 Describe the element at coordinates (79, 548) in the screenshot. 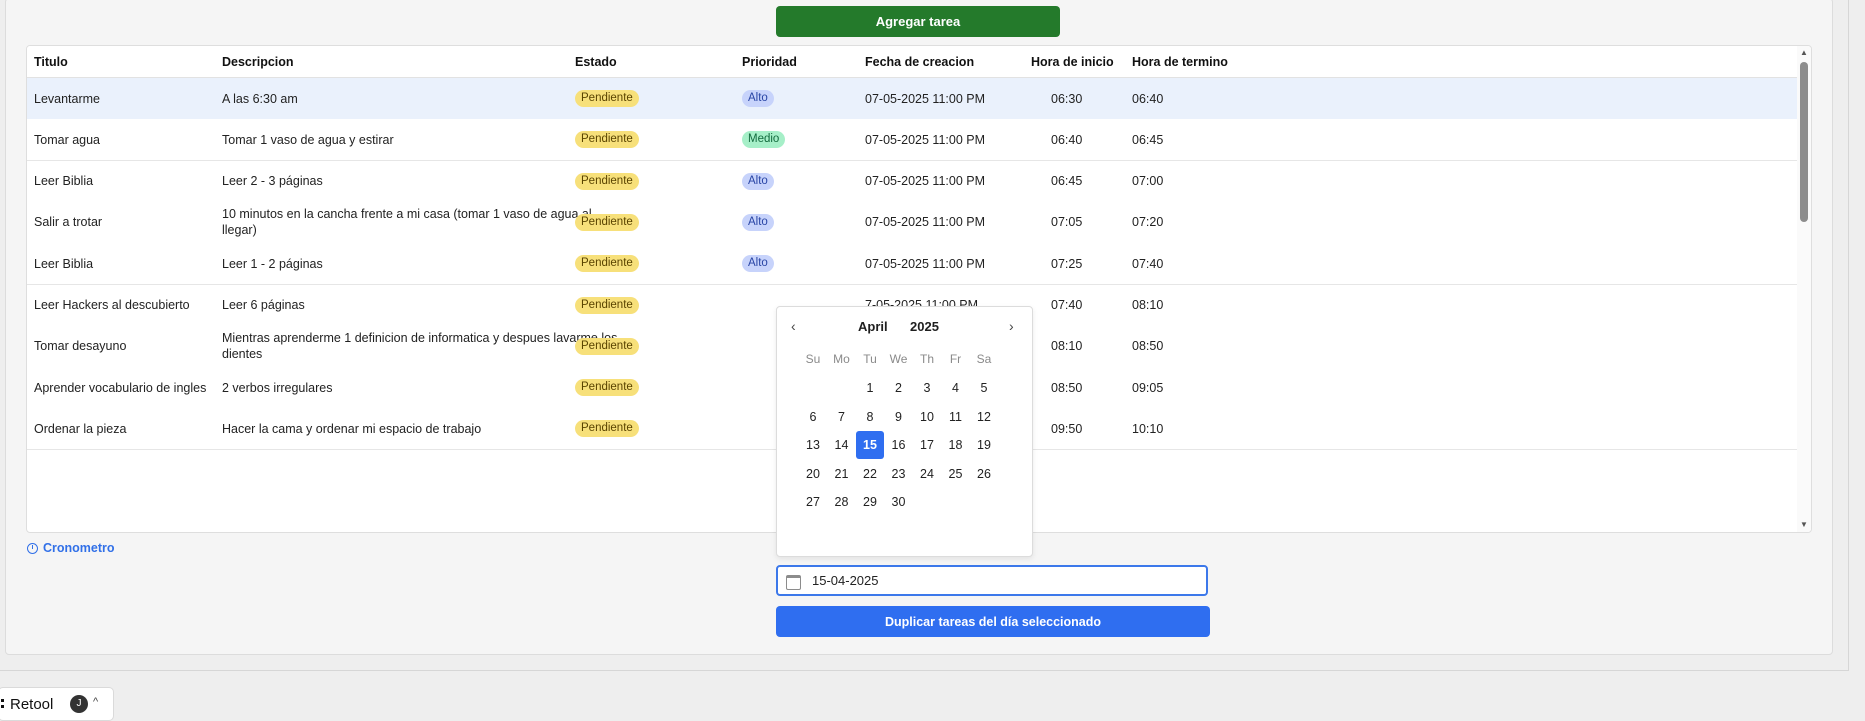

I see `cronometro-label: Cronometro` at that location.